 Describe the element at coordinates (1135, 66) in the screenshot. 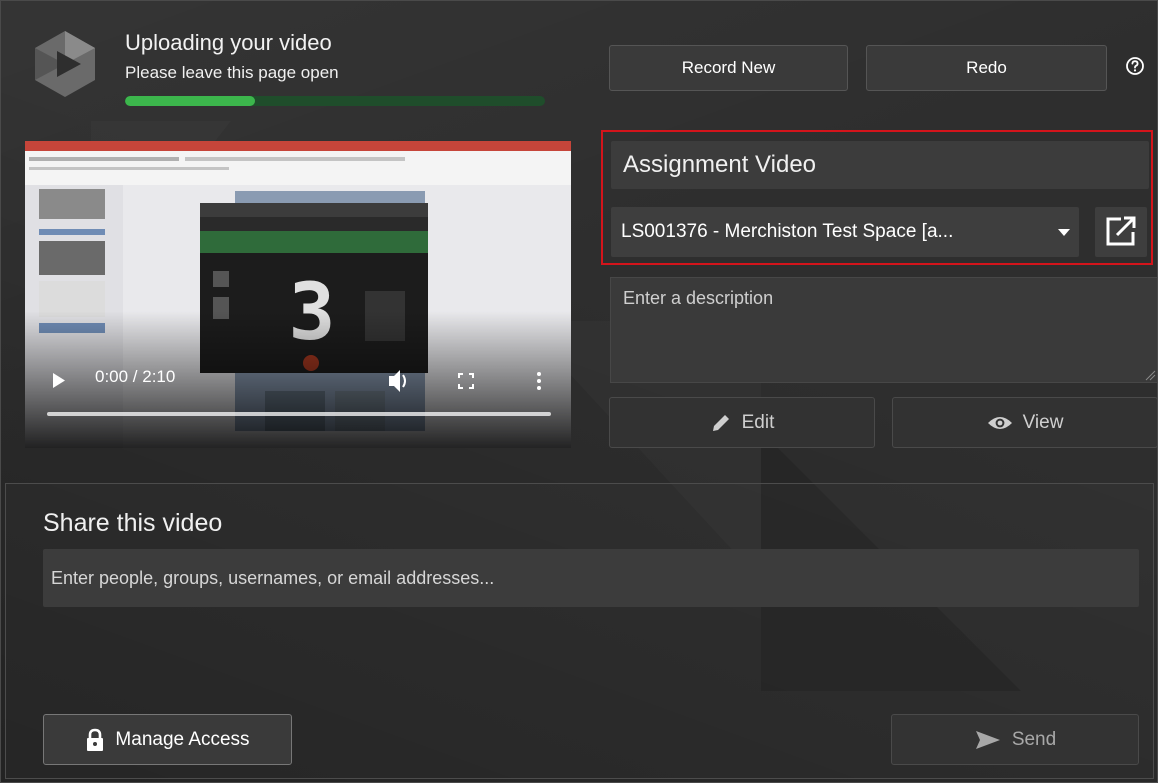

I see `help-circle-icon` at that location.